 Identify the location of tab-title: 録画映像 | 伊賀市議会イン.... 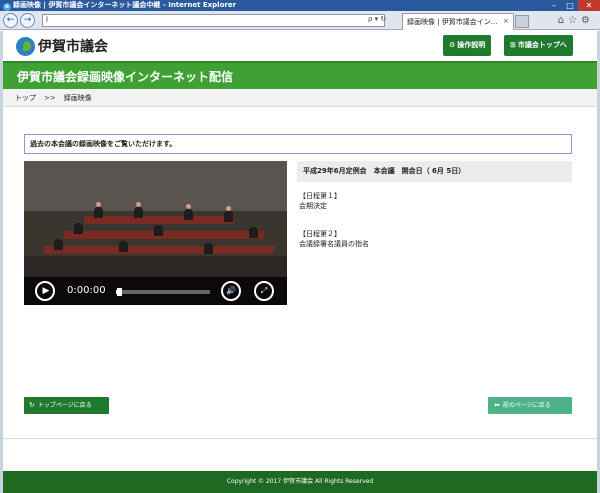
(452, 22).